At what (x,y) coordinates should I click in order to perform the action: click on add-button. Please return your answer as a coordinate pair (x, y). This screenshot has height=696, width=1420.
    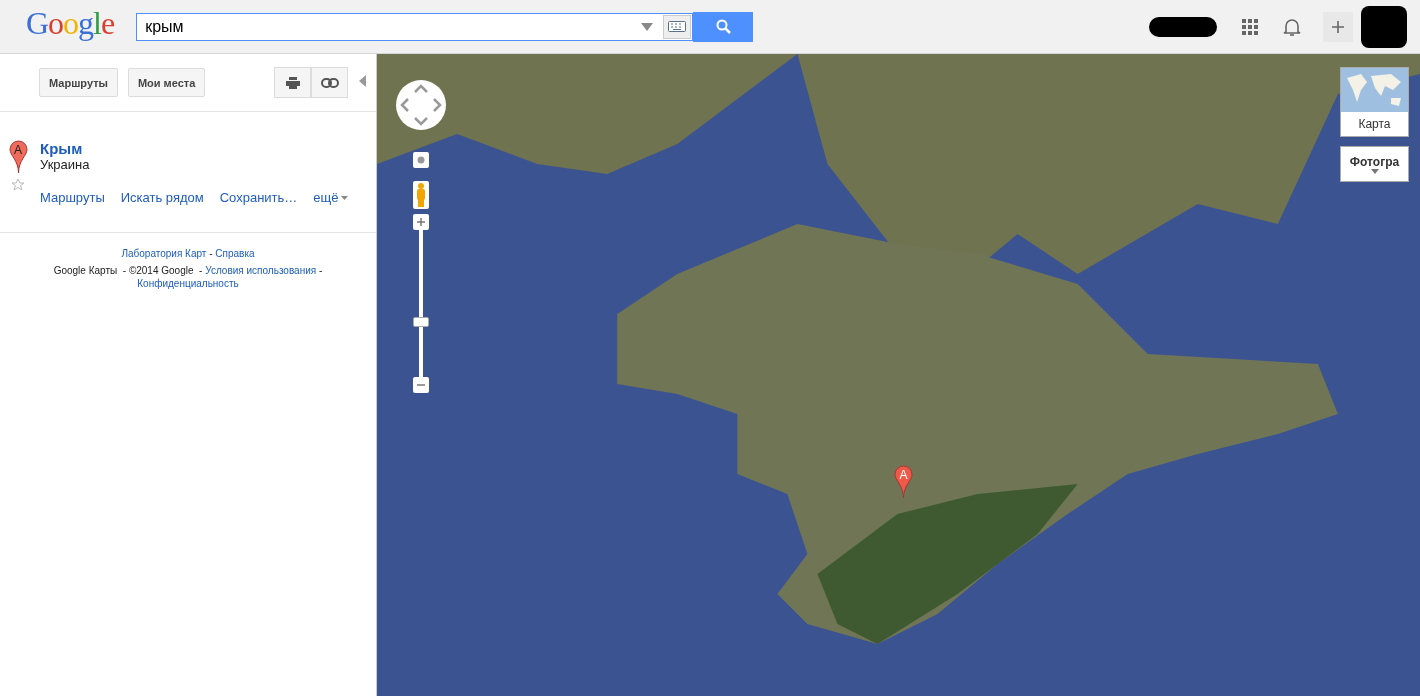
    Looking at the image, I should click on (1338, 26).